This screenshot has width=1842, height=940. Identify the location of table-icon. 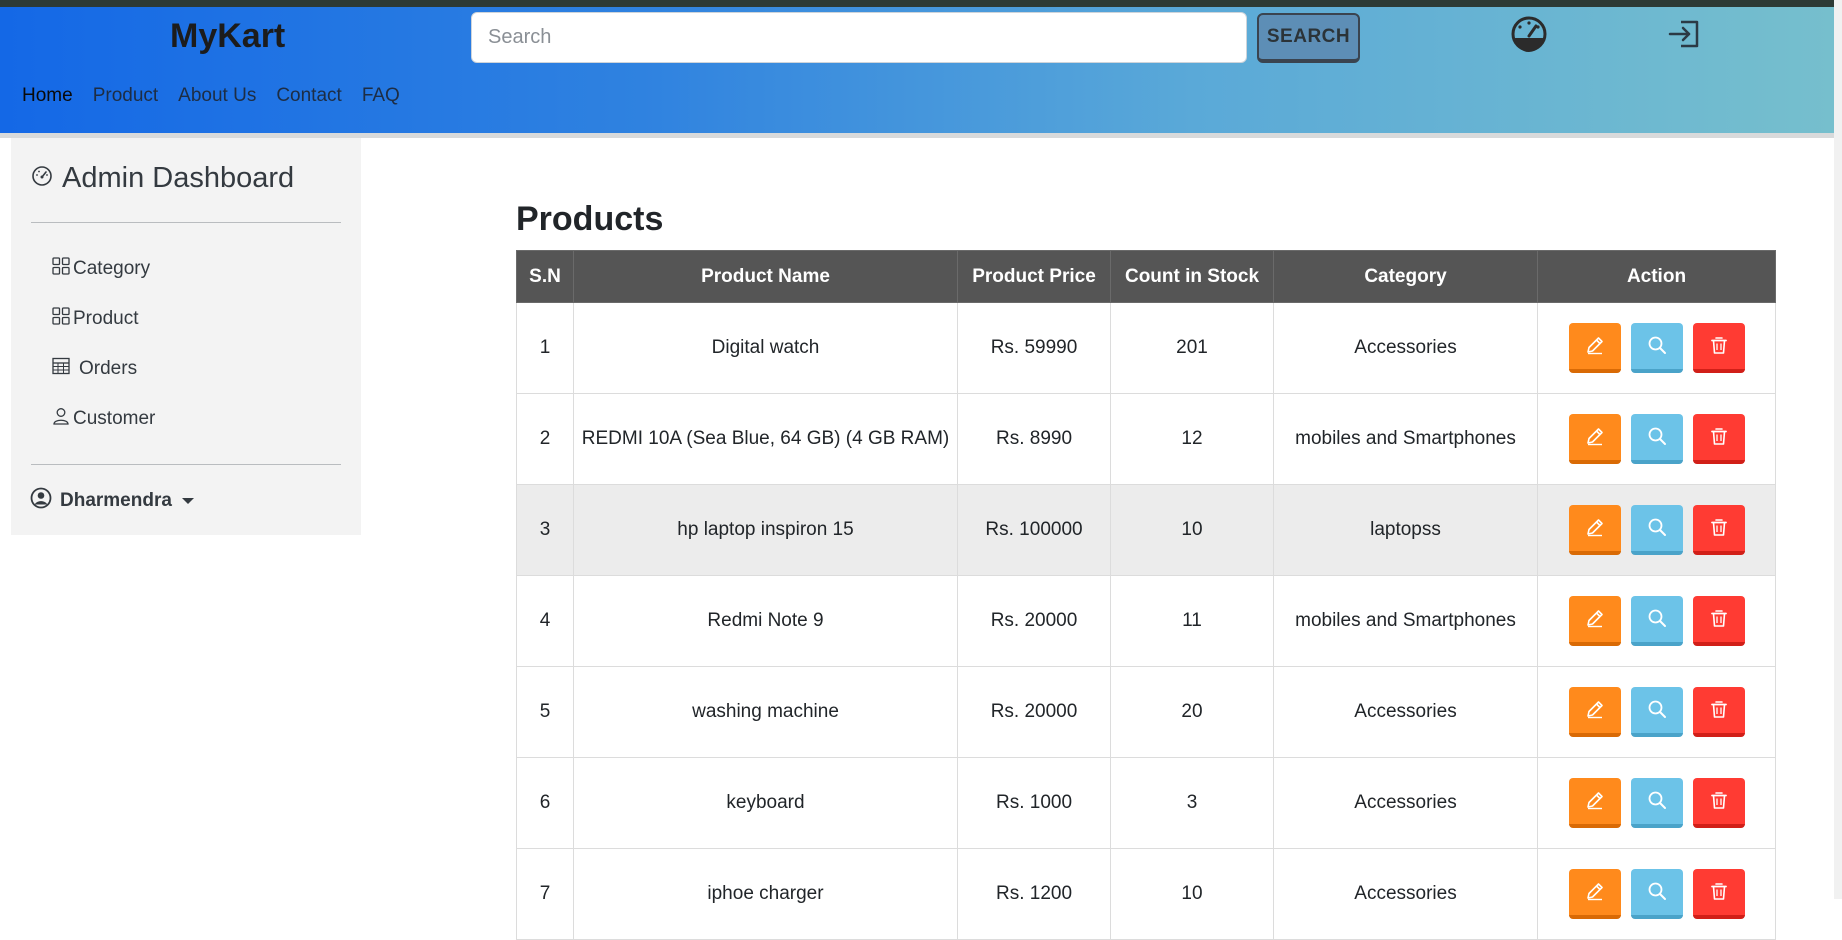
(61, 369).